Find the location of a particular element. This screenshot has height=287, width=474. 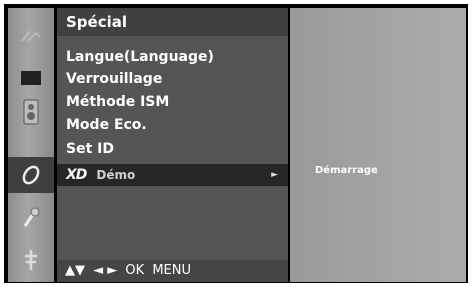

picture-icon is located at coordinates (31, 36).